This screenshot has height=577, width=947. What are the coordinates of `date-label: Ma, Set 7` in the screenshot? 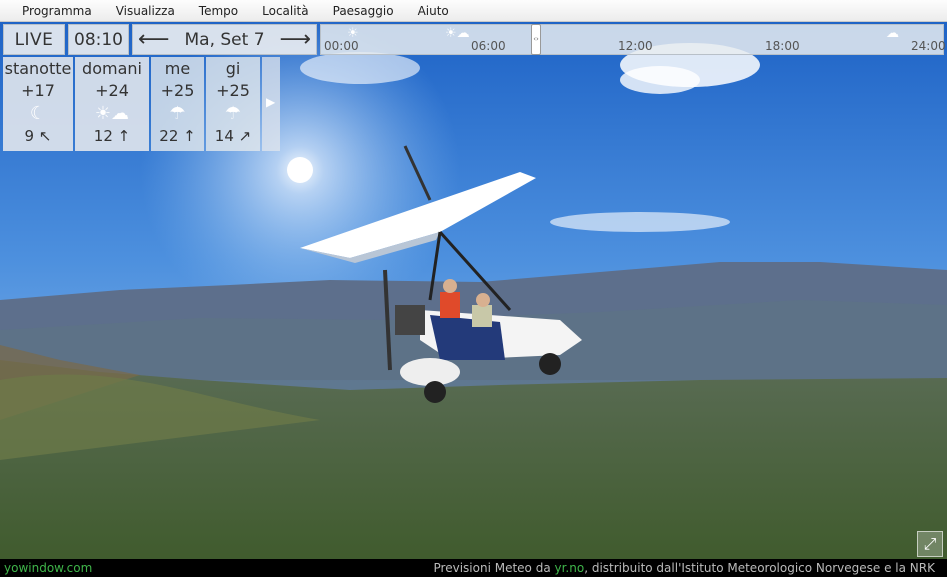 It's located at (224, 40).